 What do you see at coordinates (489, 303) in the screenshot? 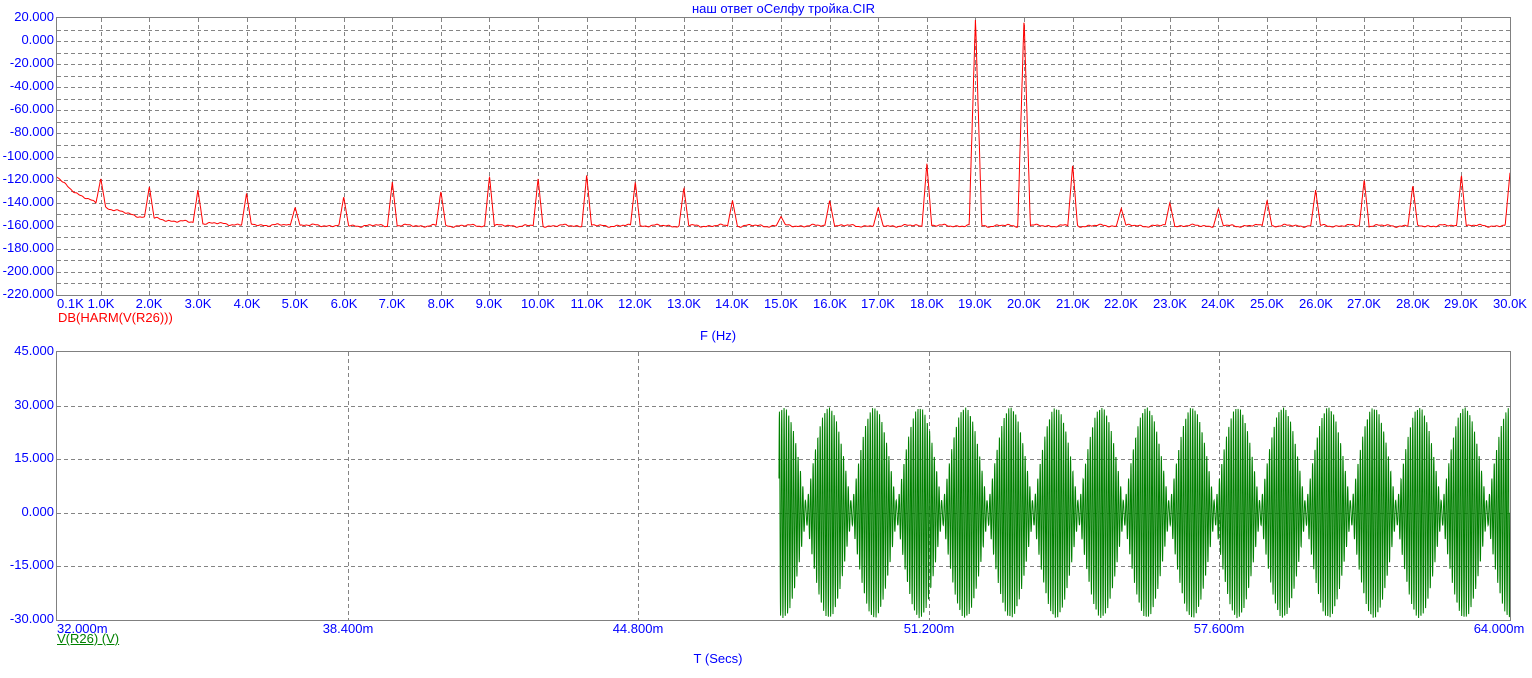
I see `x-tick-label: 9.0K` at bounding box center [489, 303].